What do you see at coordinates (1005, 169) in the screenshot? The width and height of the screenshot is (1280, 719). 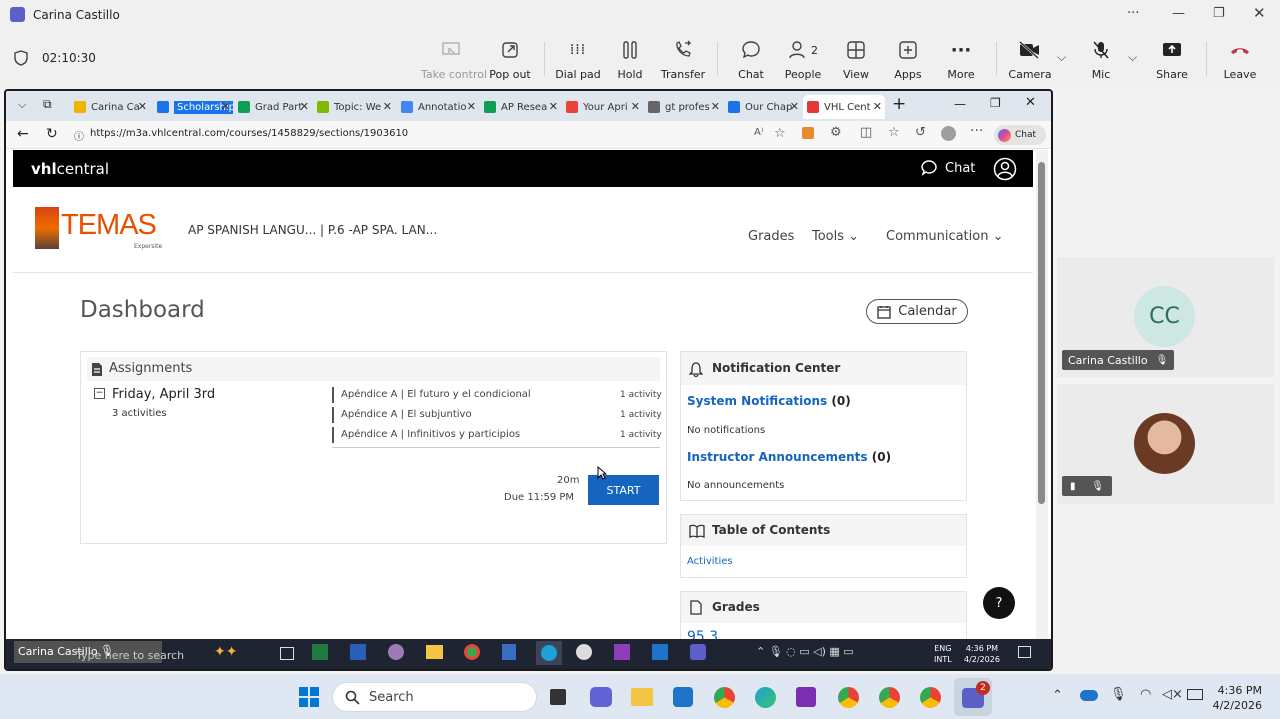 I see `user-account-icon` at bounding box center [1005, 169].